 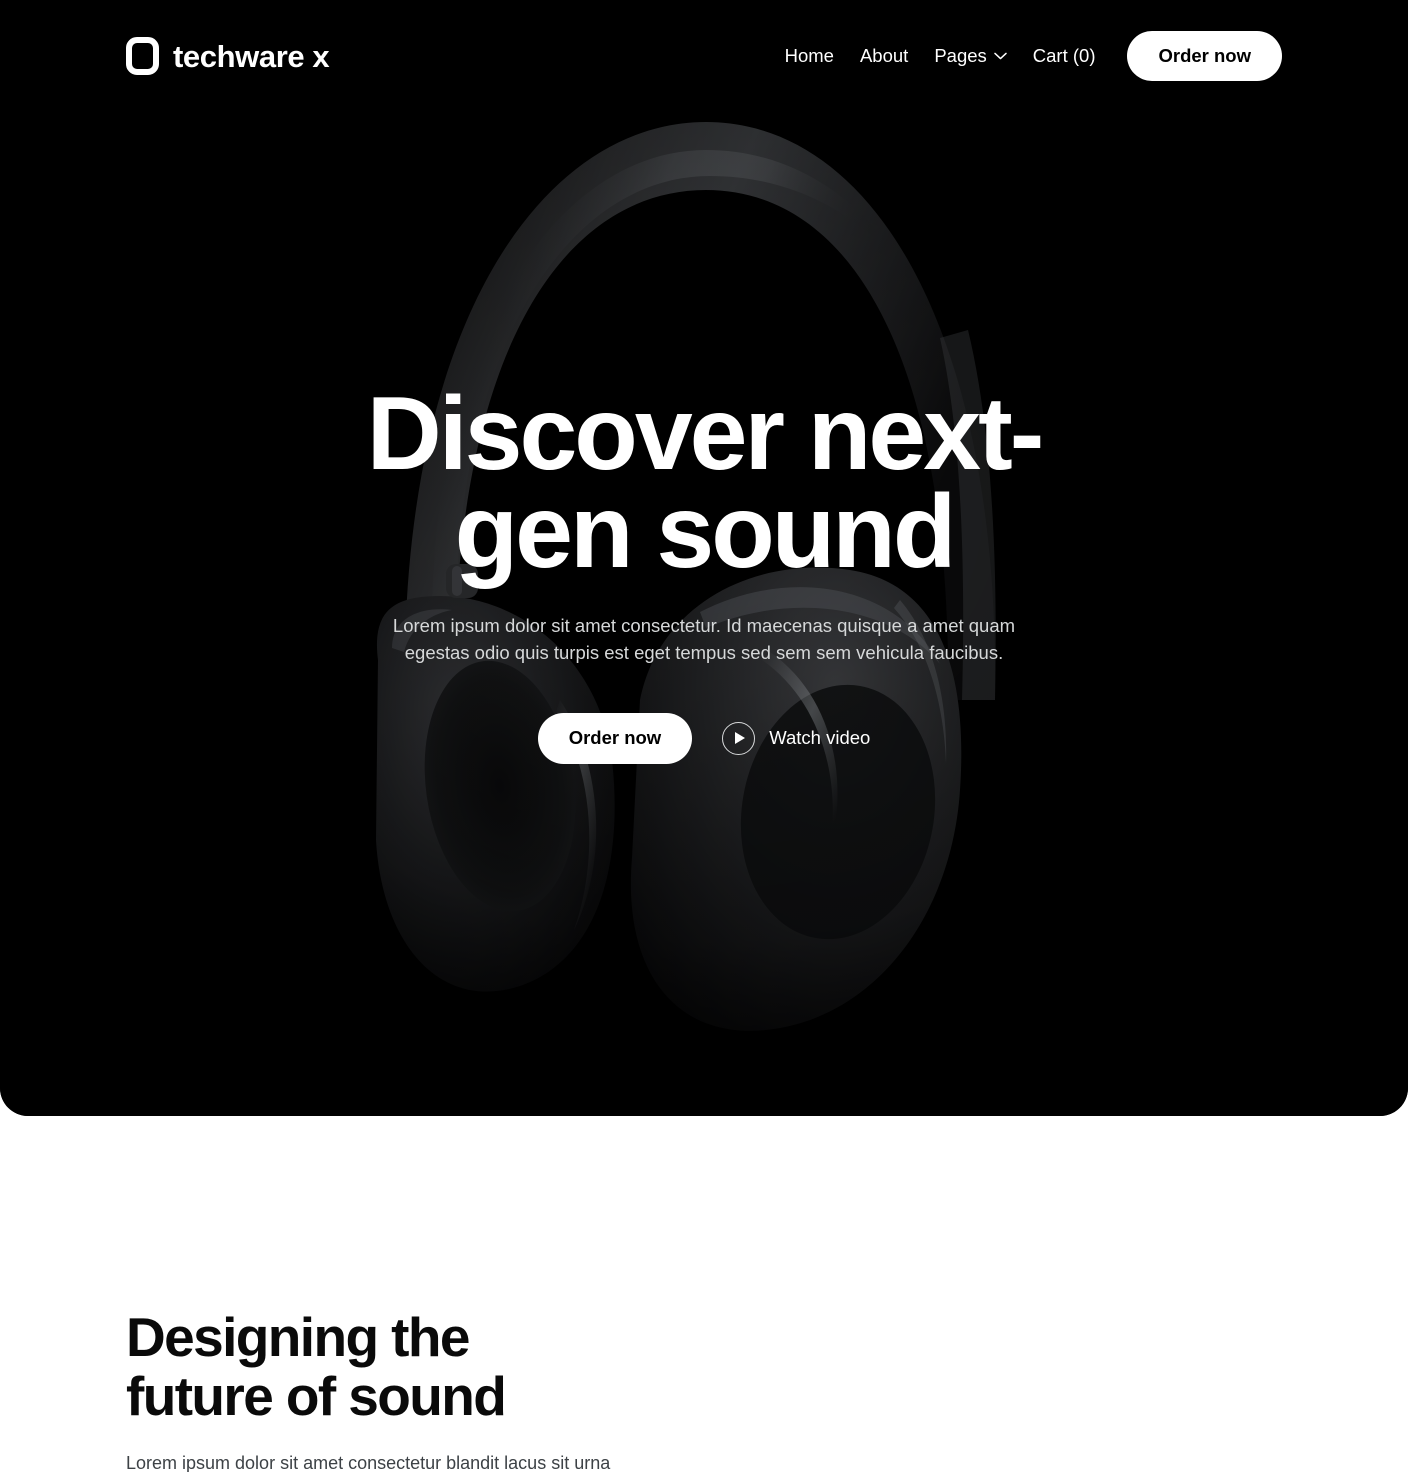 I want to click on brand-logo: techware x, so click(x=228, y=56).